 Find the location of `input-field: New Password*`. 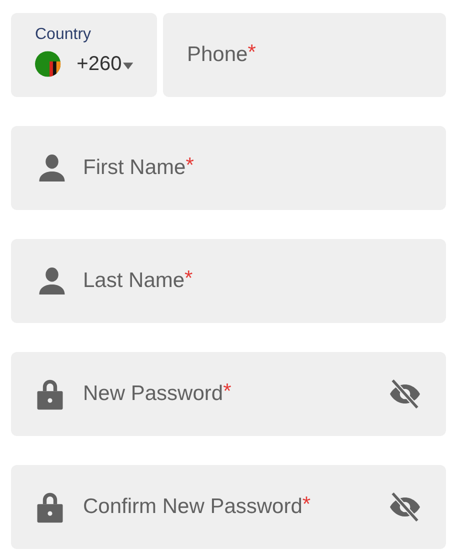

input-field: New Password* is located at coordinates (228, 394).